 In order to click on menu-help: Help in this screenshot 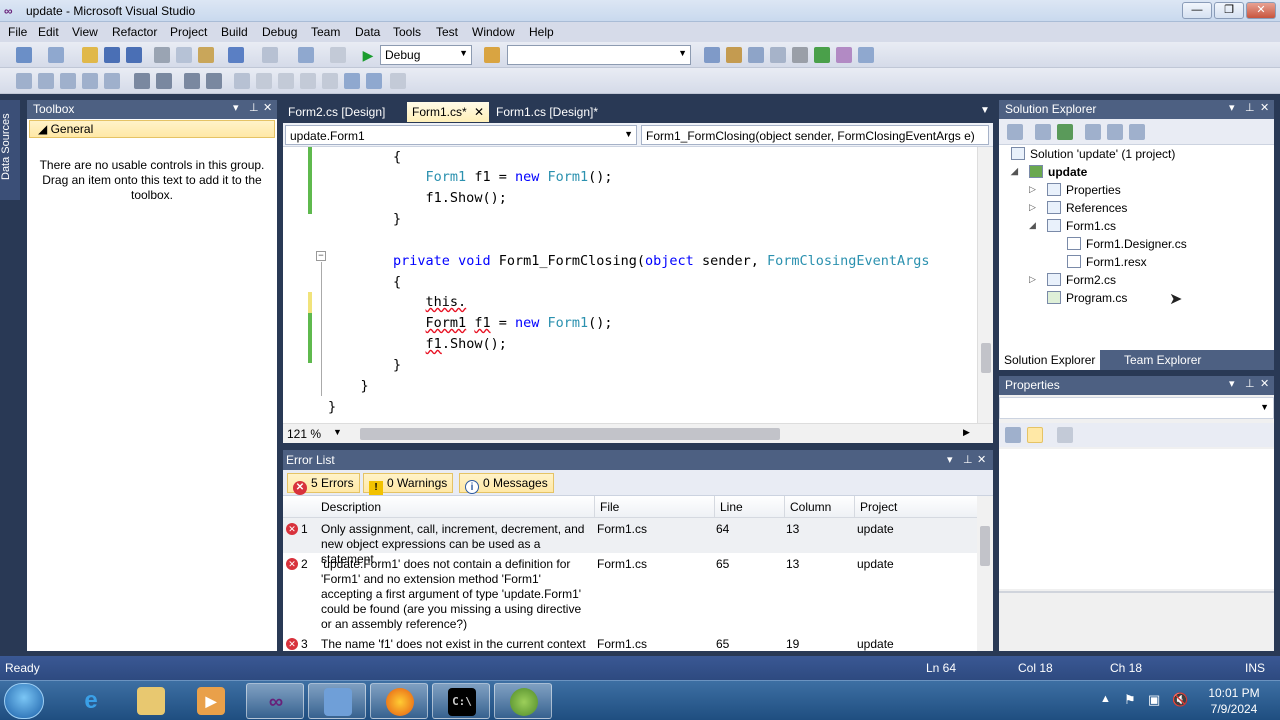, I will do `click(541, 32)`.